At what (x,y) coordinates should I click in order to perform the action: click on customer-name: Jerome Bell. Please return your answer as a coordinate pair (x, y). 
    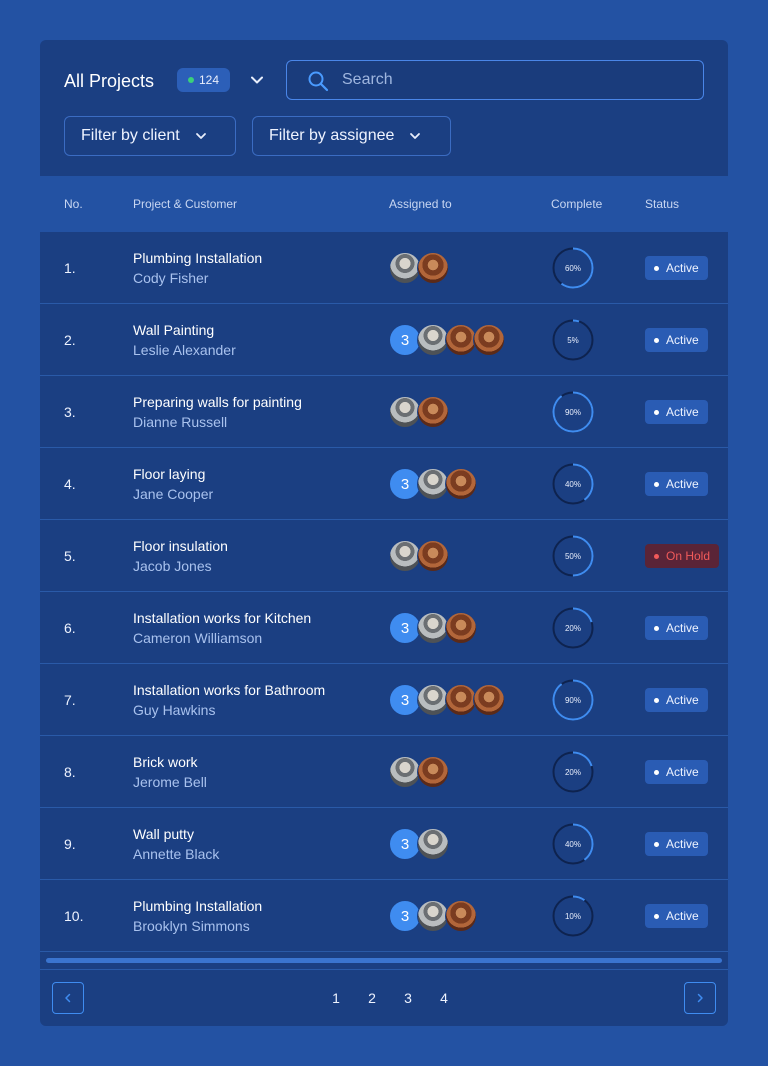
    Looking at the image, I should click on (170, 782).